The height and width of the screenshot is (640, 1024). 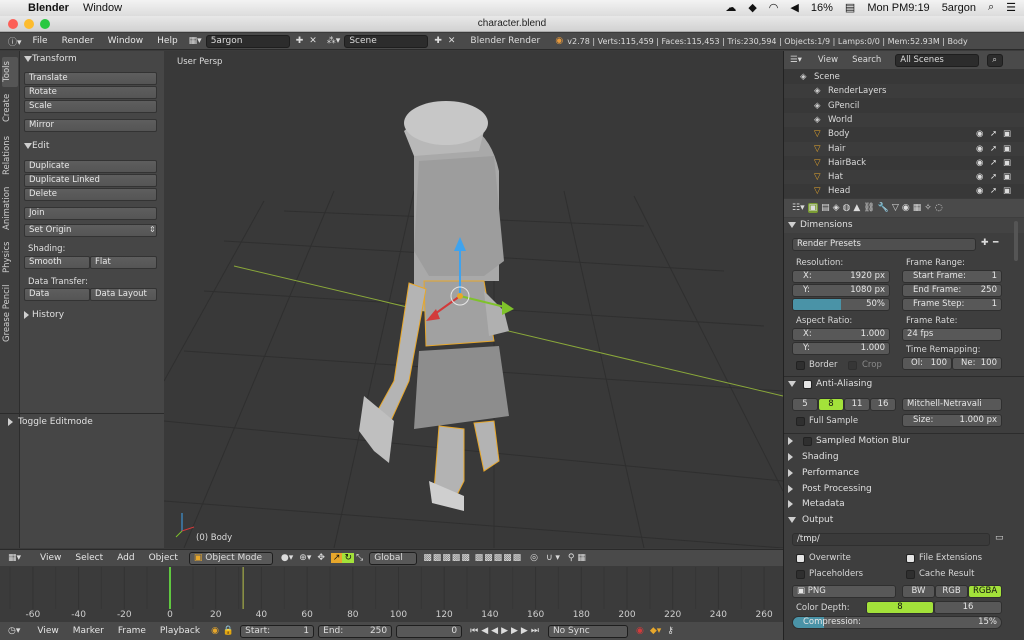 What do you see at coordinates (670, 631) in the screenshot?
I see `keying-set-icon: ⚷` at bounding box center [670, 631].